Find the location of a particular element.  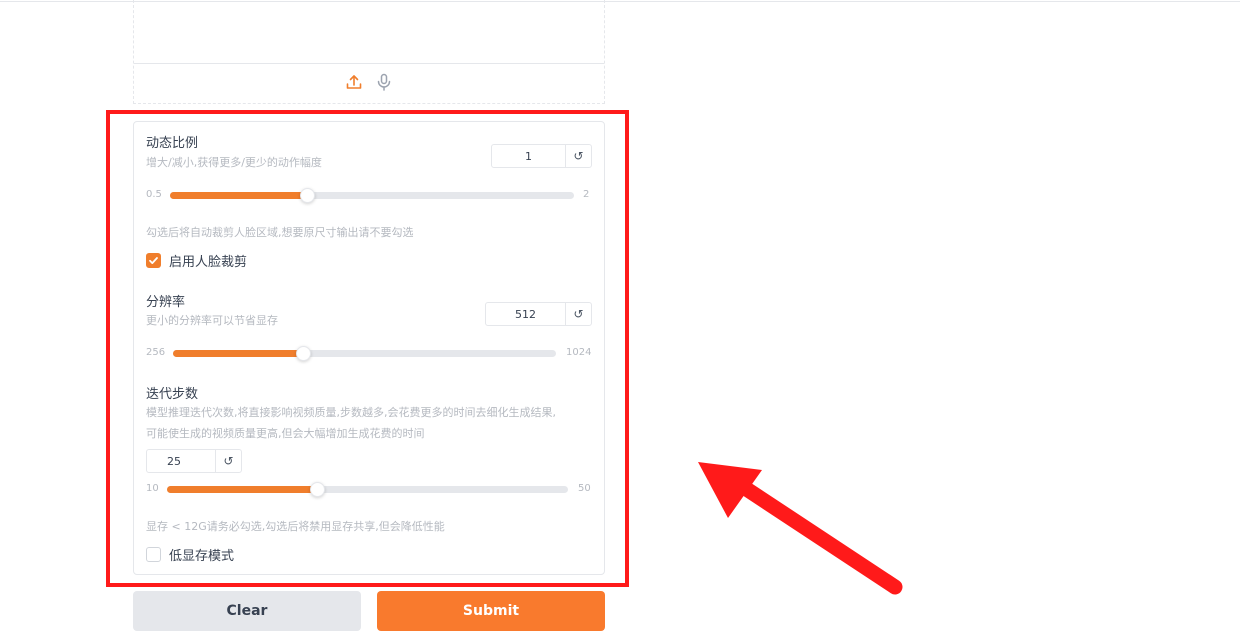

clear-button: Clear is located at coordinates (247, 611).